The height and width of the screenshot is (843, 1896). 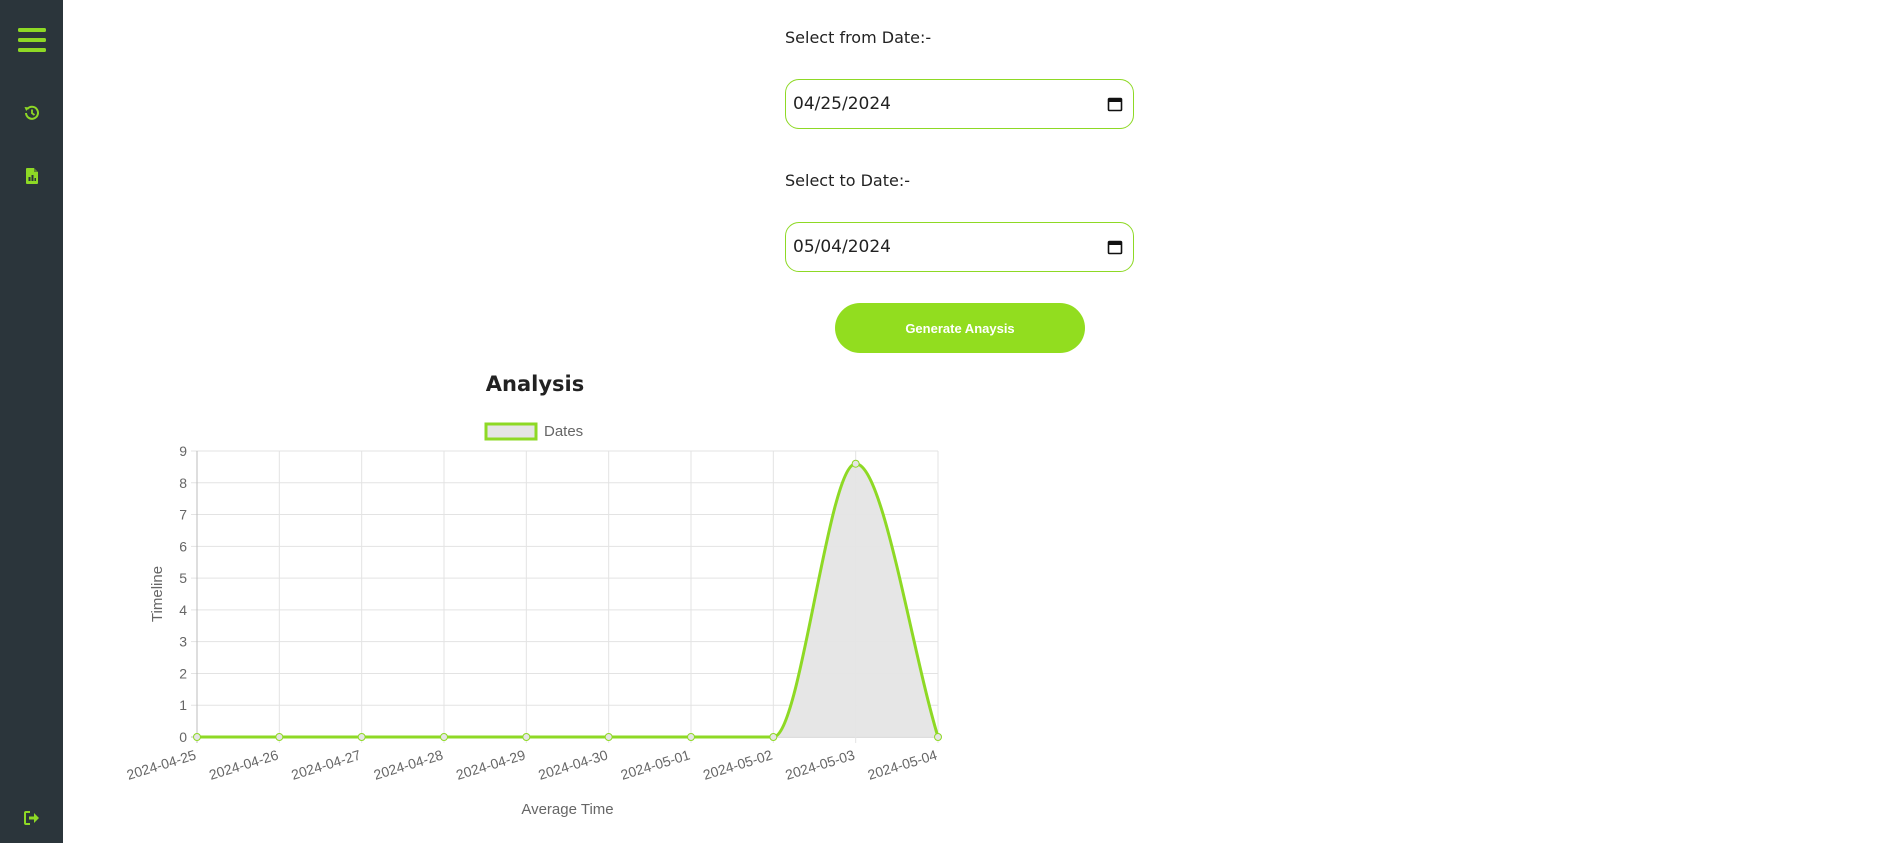 What do you see at coordinates (858, 37) in the screenshot?
I see `from-date-label: Select from Date:-` at bounding box center [858, 37].